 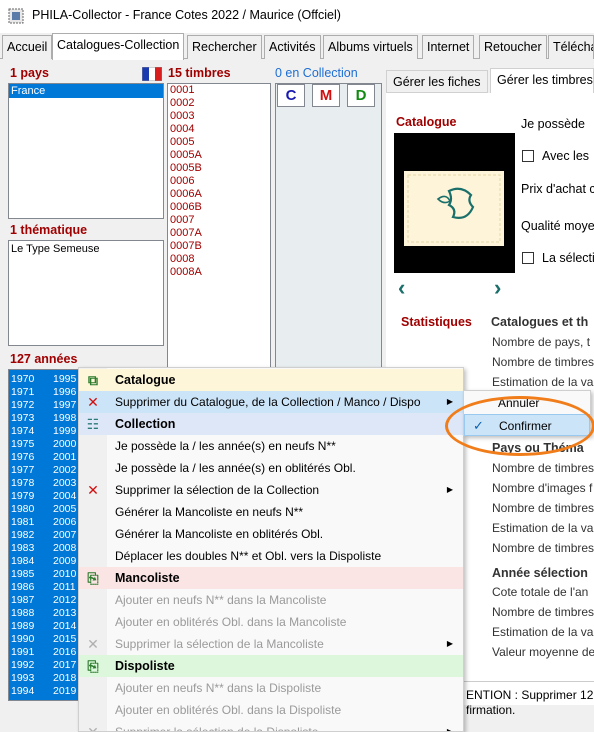 What do you see at coordinates (528, 156) in the screenshot?
I see `avec-les-checkbox` at bounding box center [528, 156].